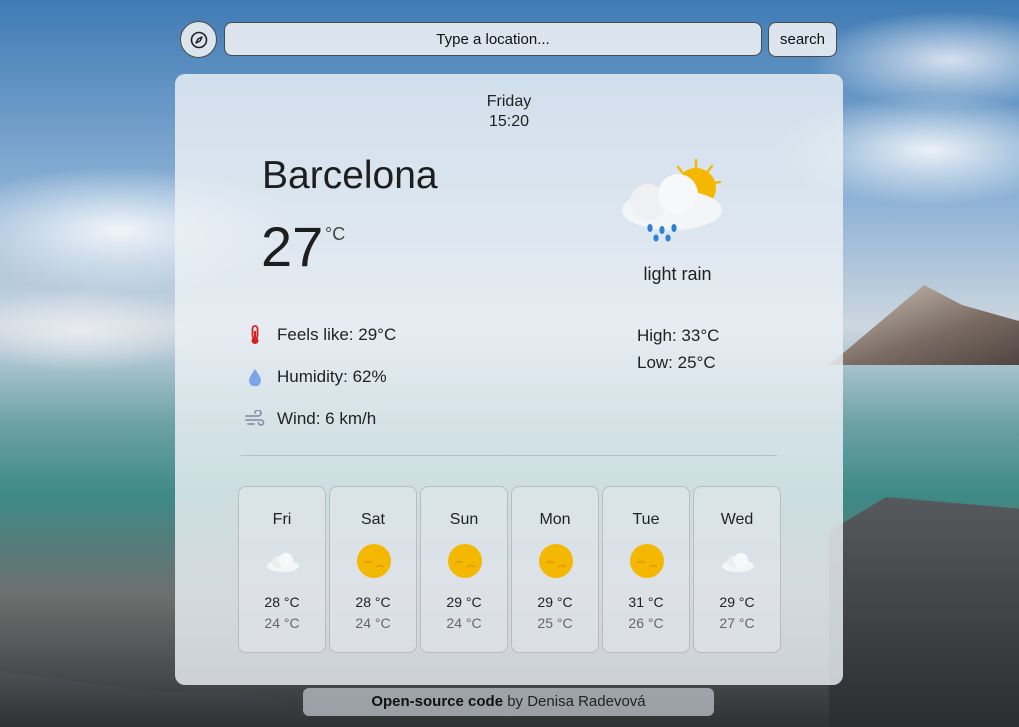 The image size is (1019, 727). What do you see at coordinates (292, 246) in the screenshot?
I see `current-temperature: 27` at bounding box center [292, 246].